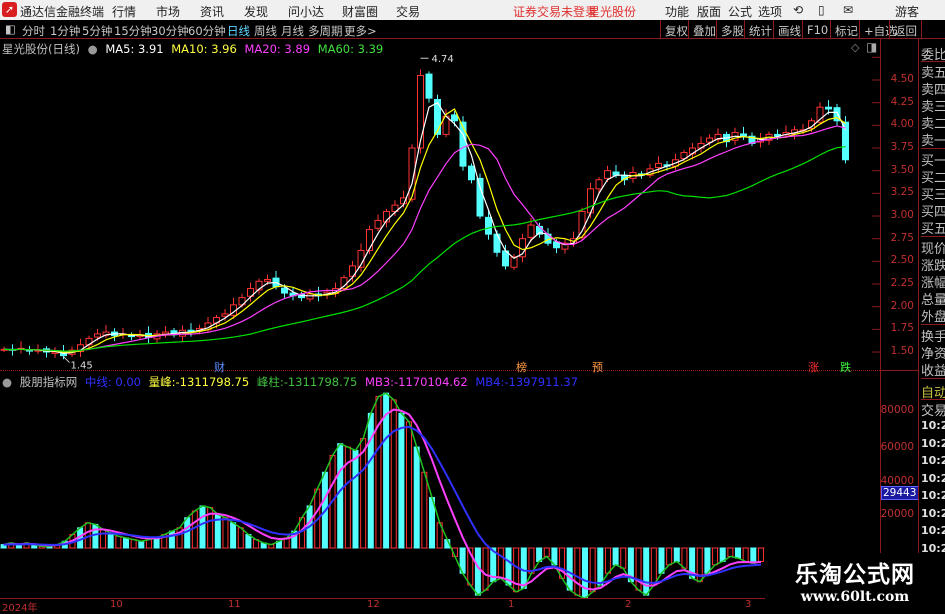 The height and width of the screenshot is (614, 945). What do you see at coordinates (907, 11) in the screenshot?
I see `user-label: 游客` at bounding box center [907, 11].